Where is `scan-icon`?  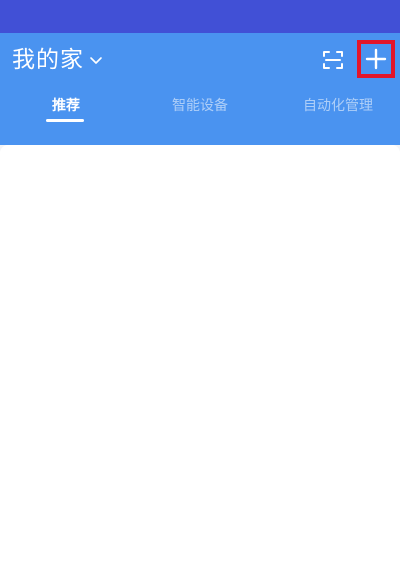 scan-icon is located at coordinates (333, 60).